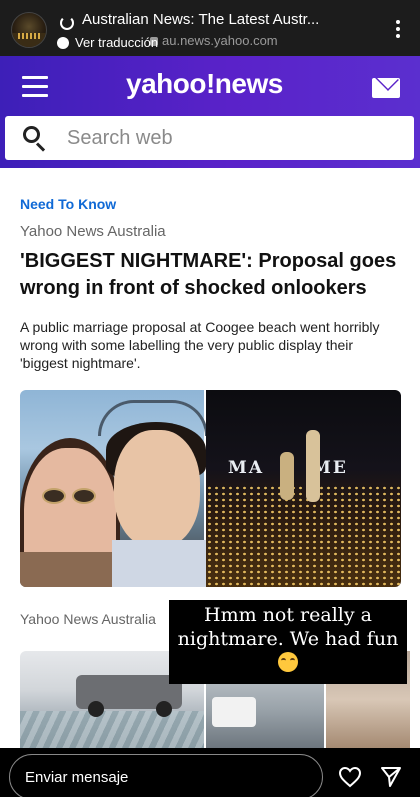  What do you see at coordinates (234, 712) in the screenshot?
I see `car-shape` at bounding box center [234, 712].